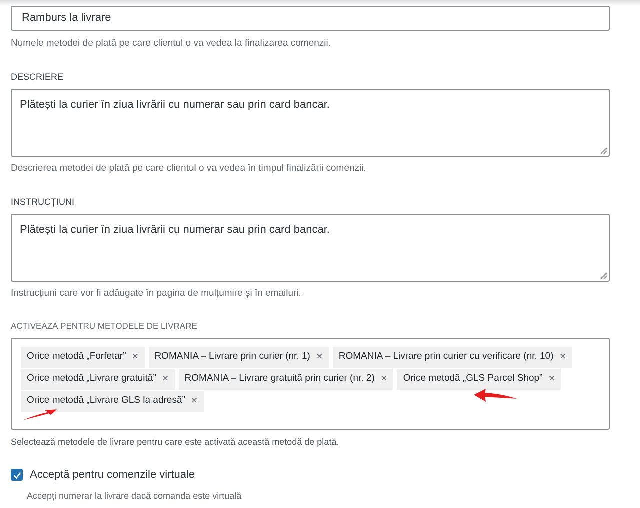  I want to click on instructions-textarea: Plătești la curier în ziua livrării cu numerar sau prin card bancar., so click(310, 248).